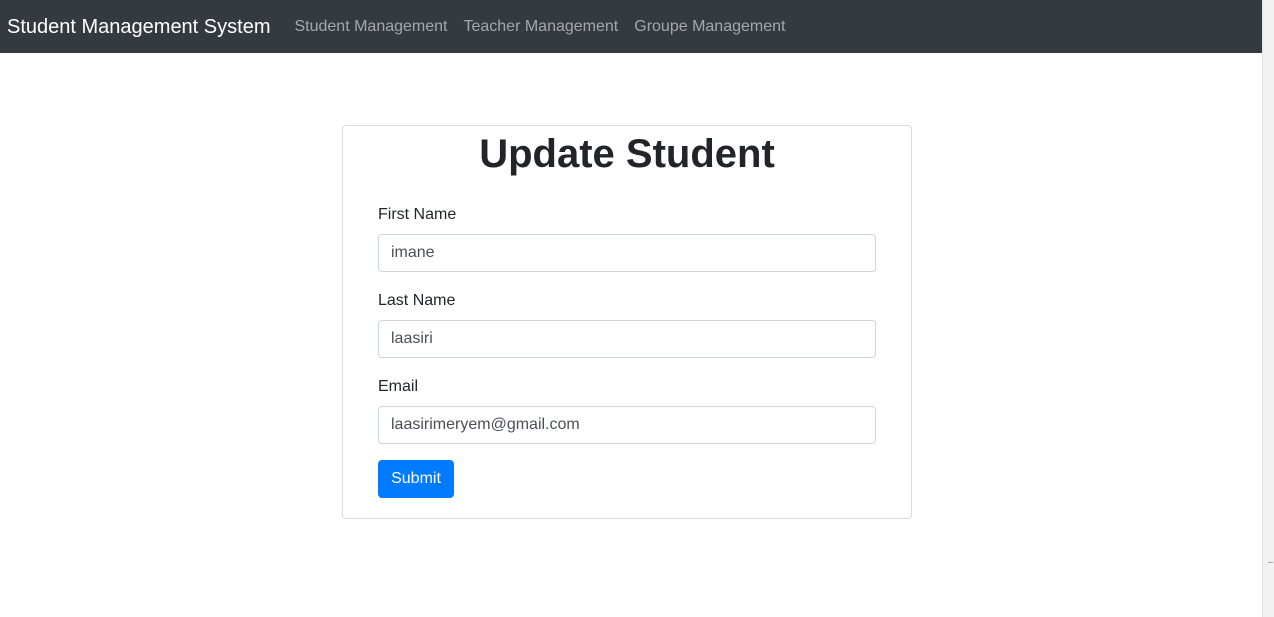 This screenshot has height=617, width=1274. Describe the element at coordinates (417, 300) in the screenshot. I see `last-name-label: Last Name` at that location.